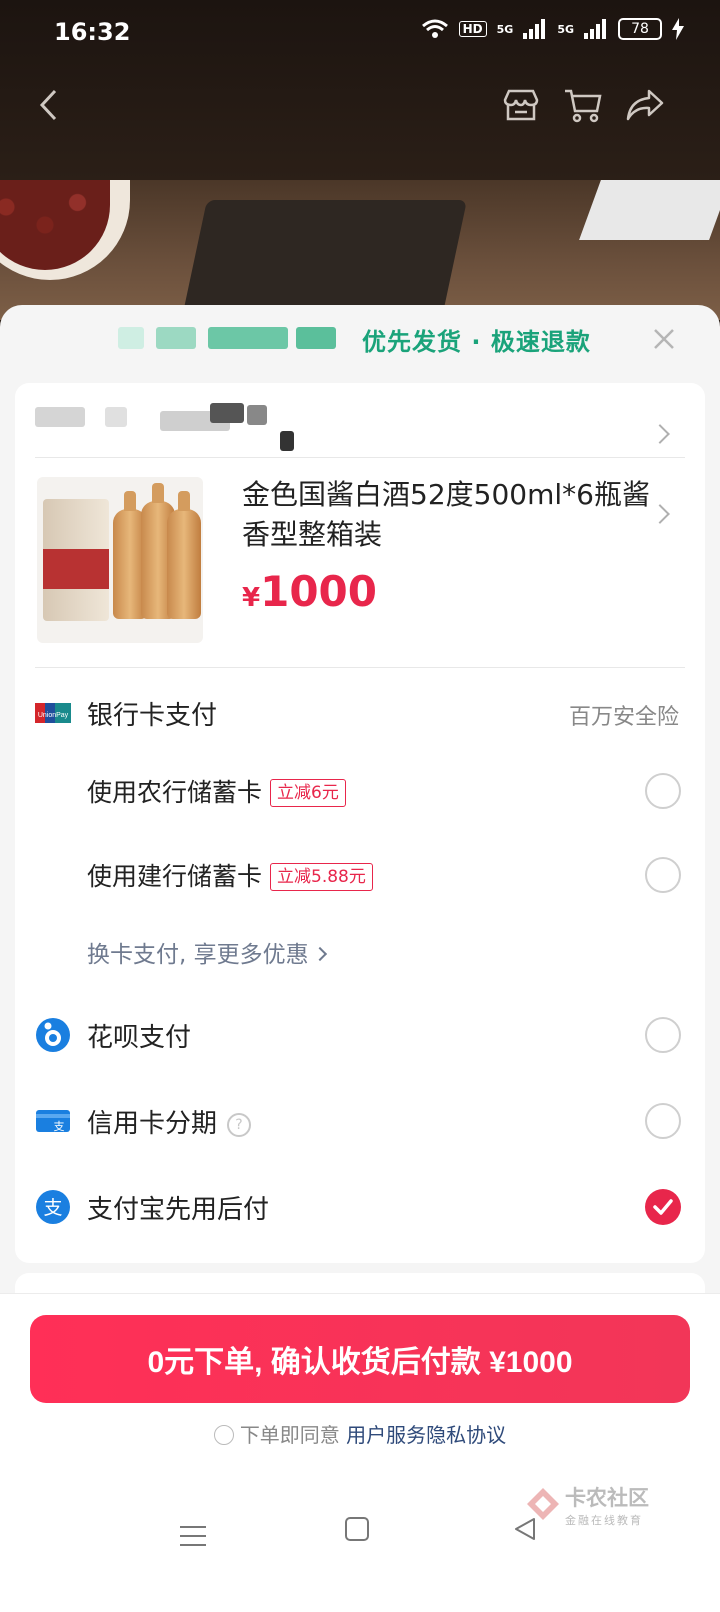  I want to click on status-time: 16:32, so click(92, 32).